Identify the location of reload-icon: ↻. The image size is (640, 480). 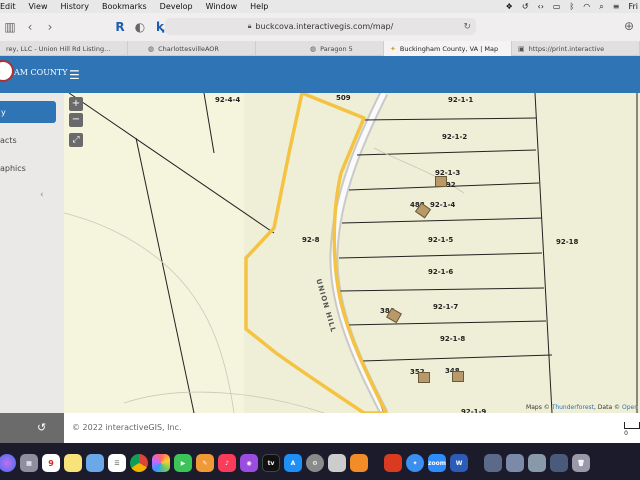
(467, 27).